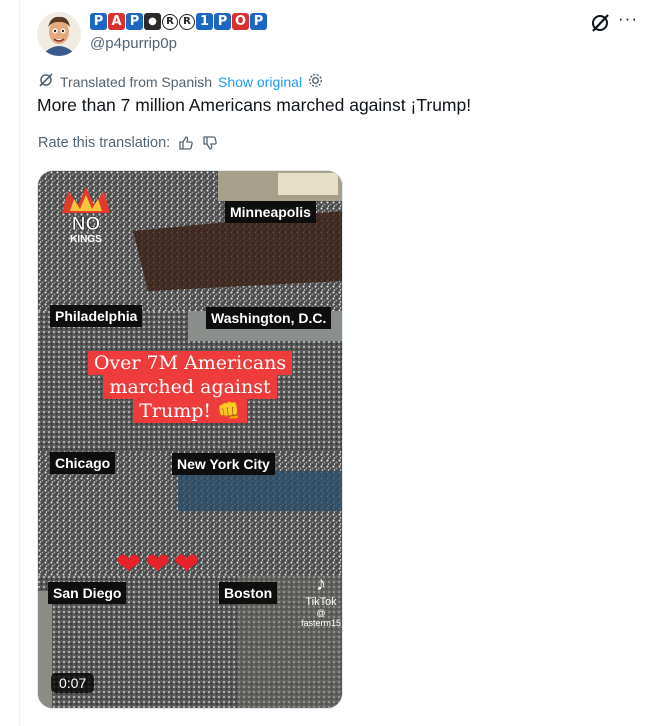 The image size is (650, 726). I want to click on watermark-label: TikTok, so click(321, 602).